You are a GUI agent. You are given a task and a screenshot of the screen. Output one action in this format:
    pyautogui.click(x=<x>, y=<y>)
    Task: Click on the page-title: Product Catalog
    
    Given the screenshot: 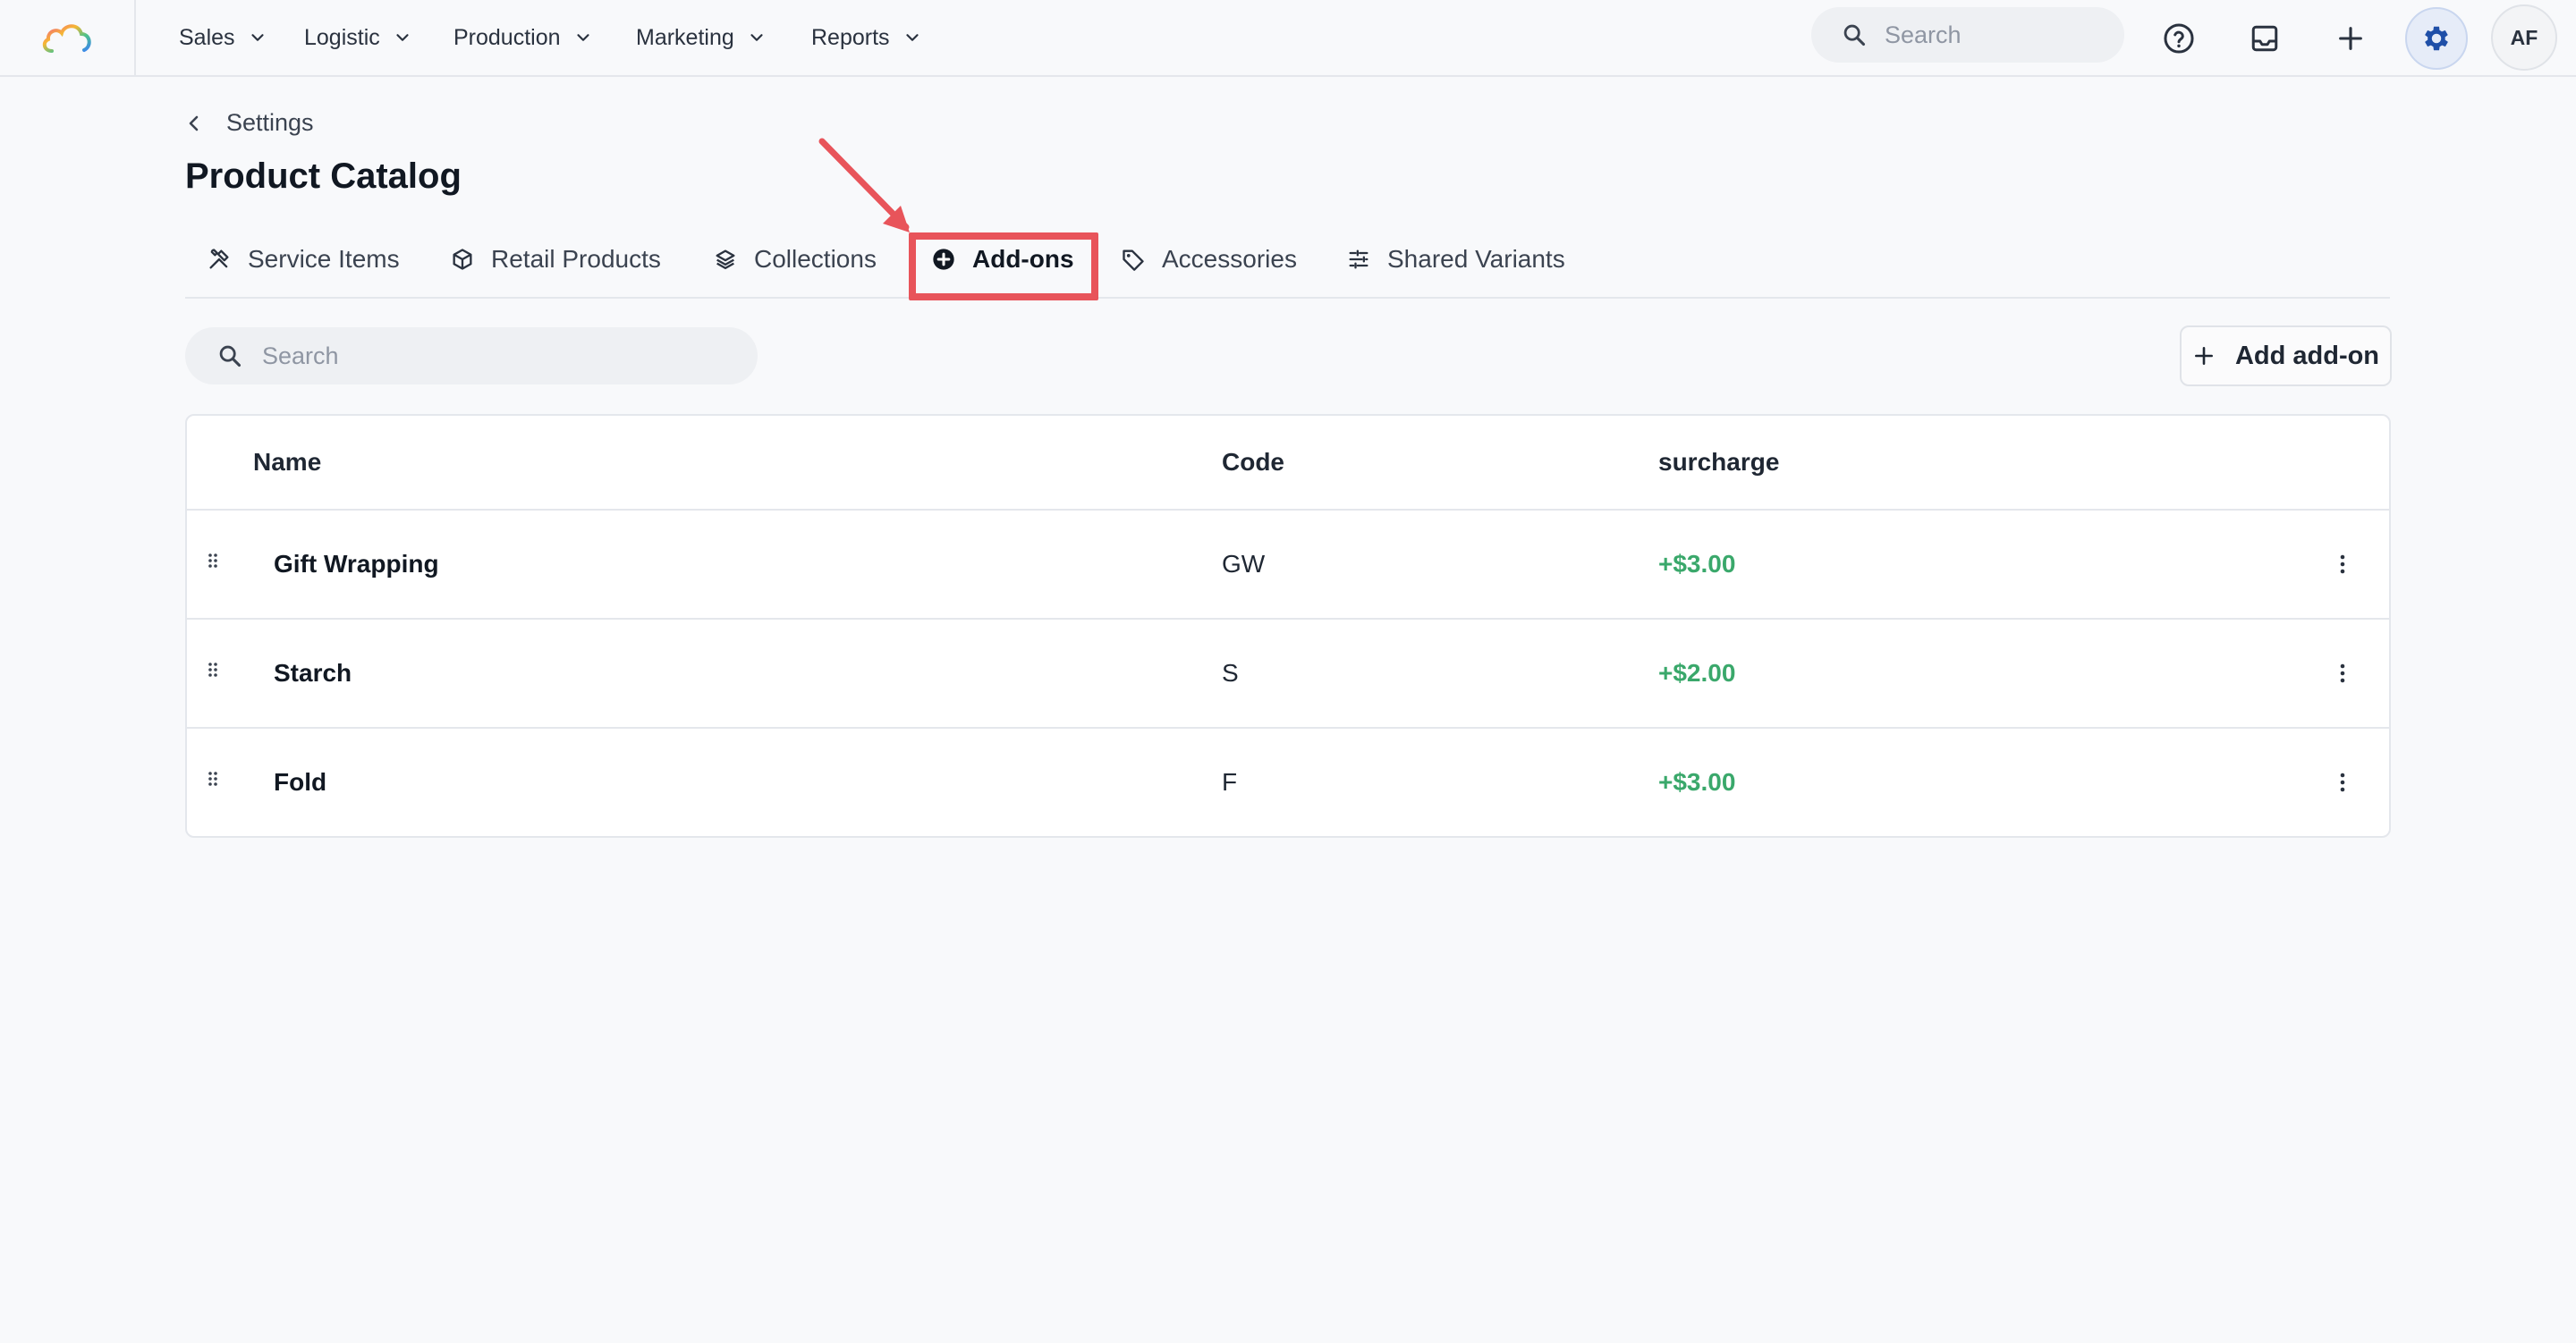 What is the action you would take?
    pyautogui.click(x=323, y=176)
    